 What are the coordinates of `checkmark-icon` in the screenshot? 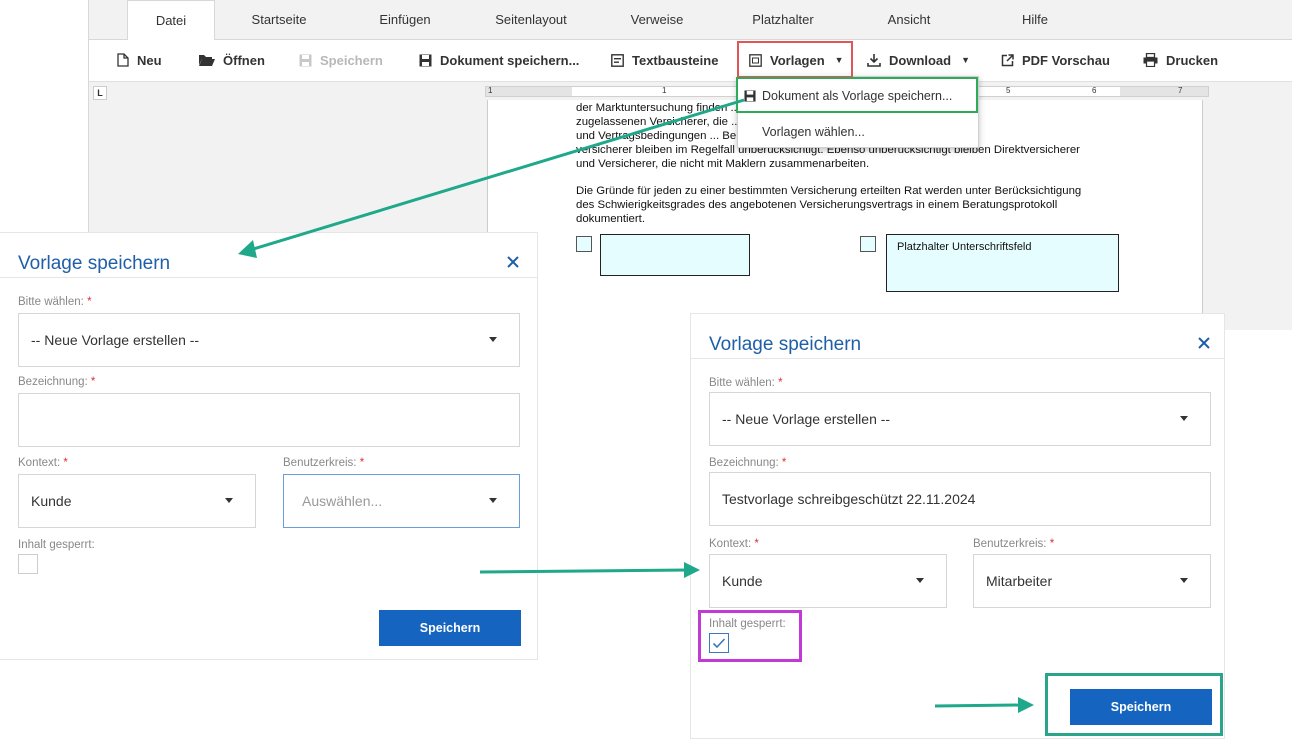 It's located at (719, 643).